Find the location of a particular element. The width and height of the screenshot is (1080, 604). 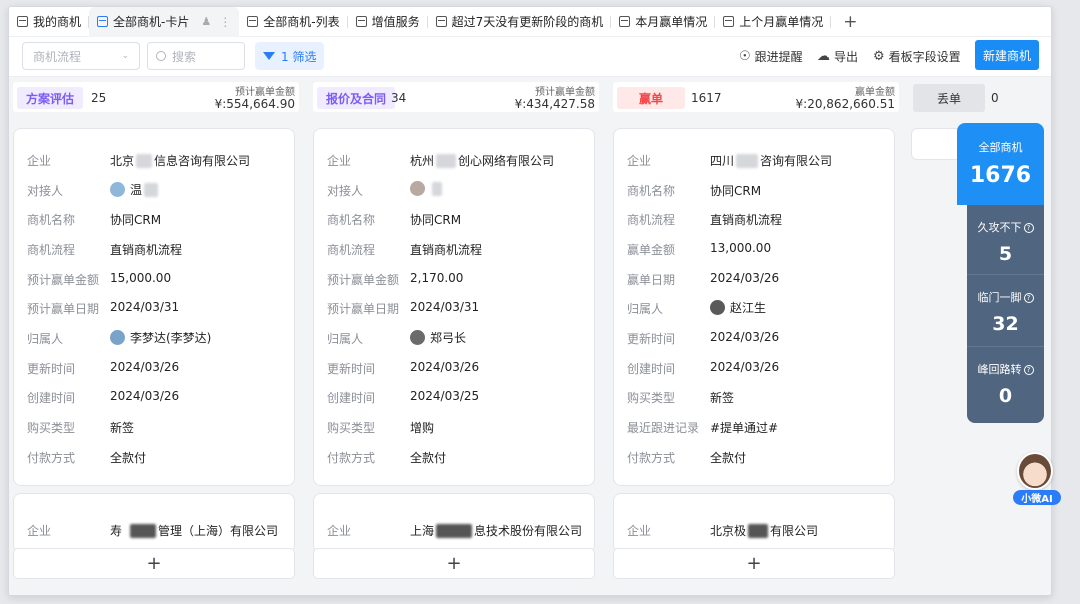

tab-all-opportunities-list: 全部商机-列表 is located at coordinates (293, 22).